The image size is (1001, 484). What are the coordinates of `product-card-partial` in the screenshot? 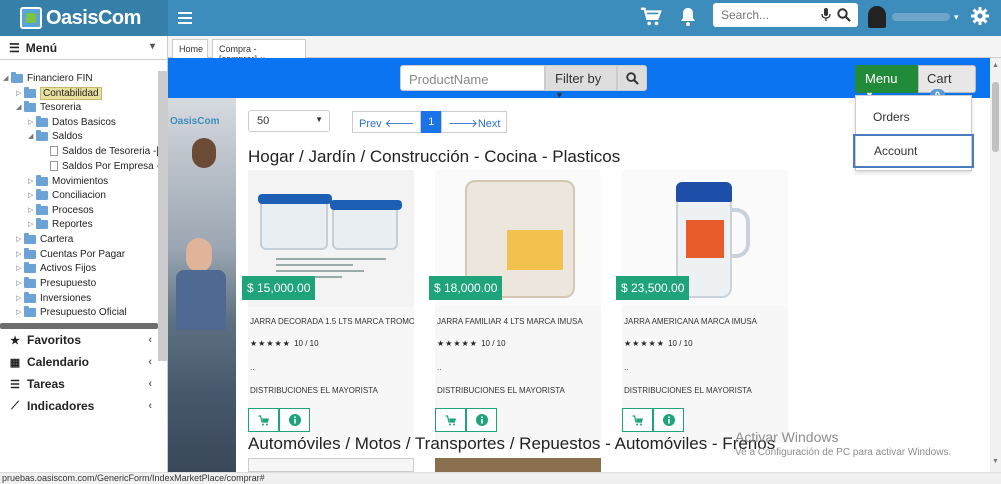 It's located at (331, 465).